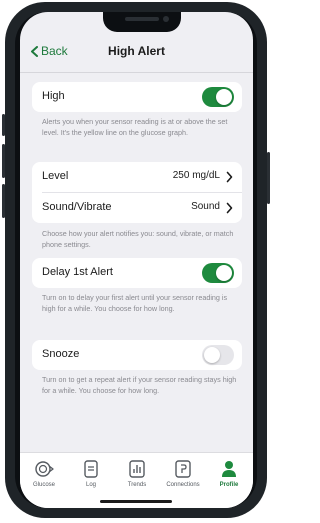  I want to click on high-row: High, so click(137, 97).